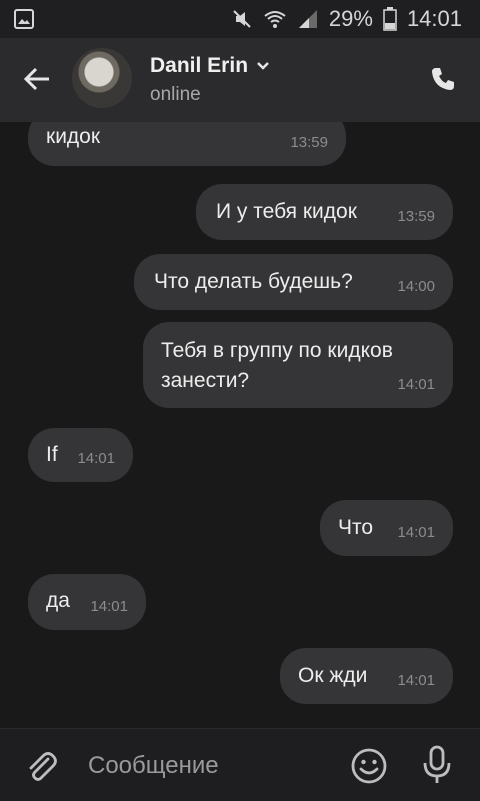 The height and width of the screenshot is (801, 480). I want to click on message-outgoing: И у тебя кидок 13:59, so click(324, 212).